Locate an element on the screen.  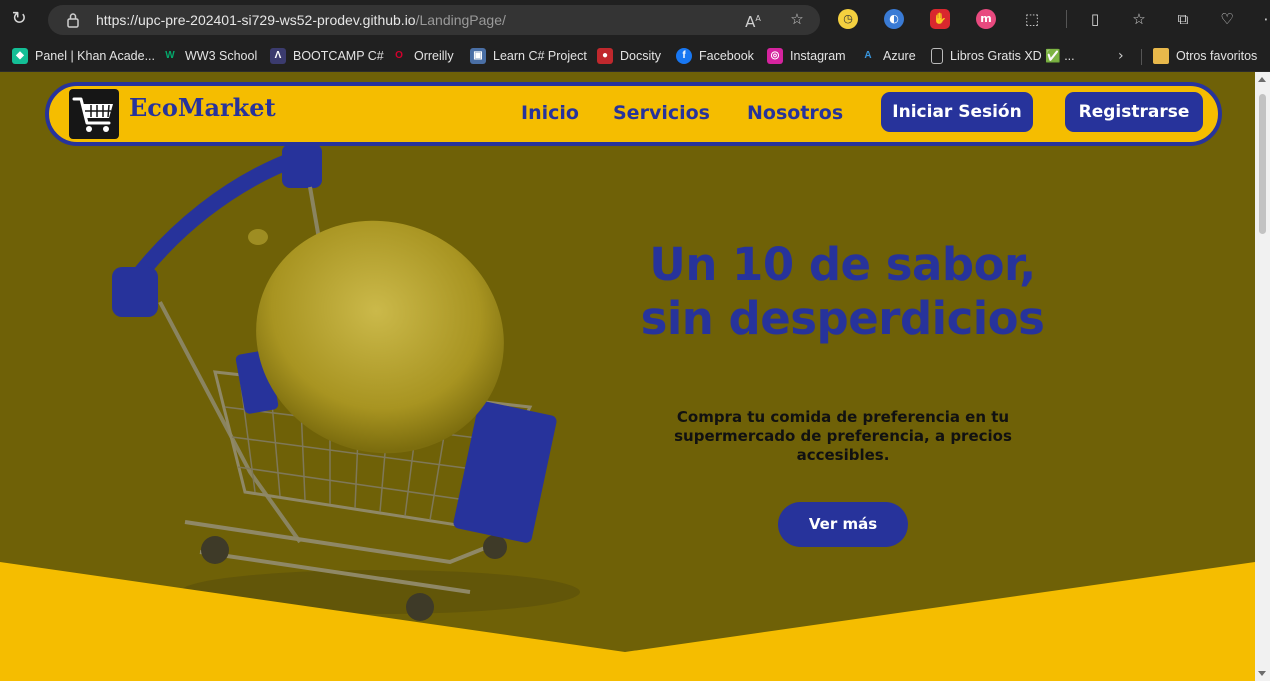
instagram-icon: ◎ is located at coordinates (775, 56).